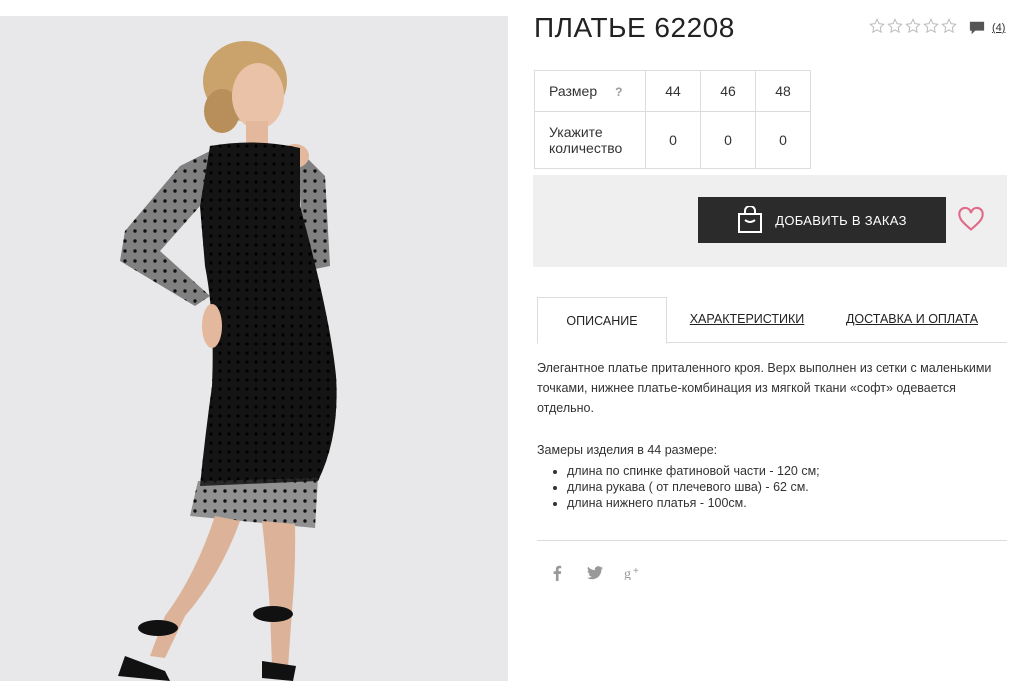 The image size is (1019, 681). Describe the element at coordinates (783, 91) in the screenshot. I see `size-cell: 48` at that location.